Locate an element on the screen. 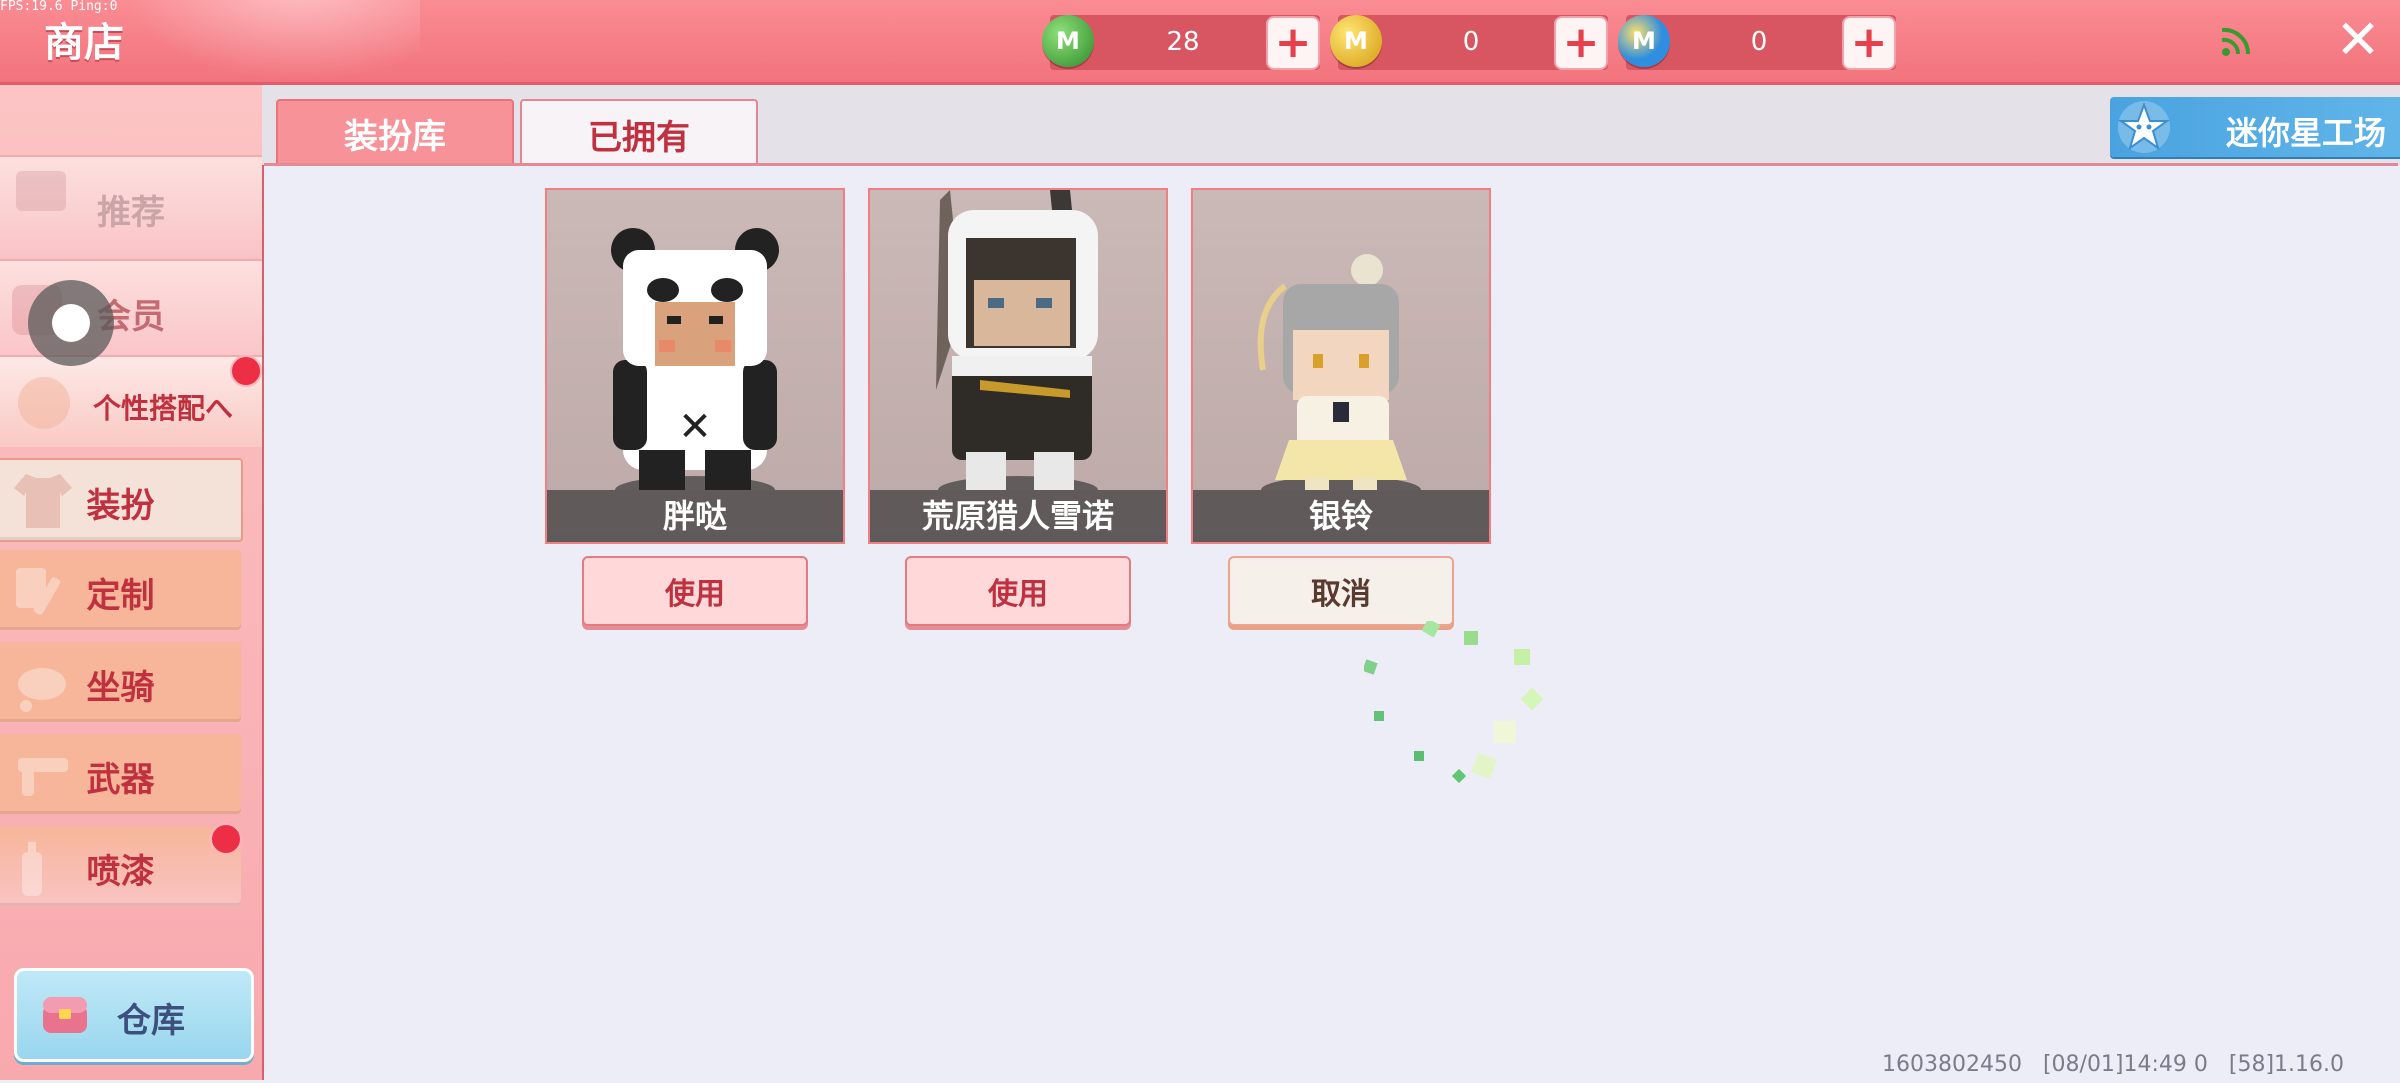  item-card-hunter: 荒原猎人雪诺 is located at coordinates (1018, 366).